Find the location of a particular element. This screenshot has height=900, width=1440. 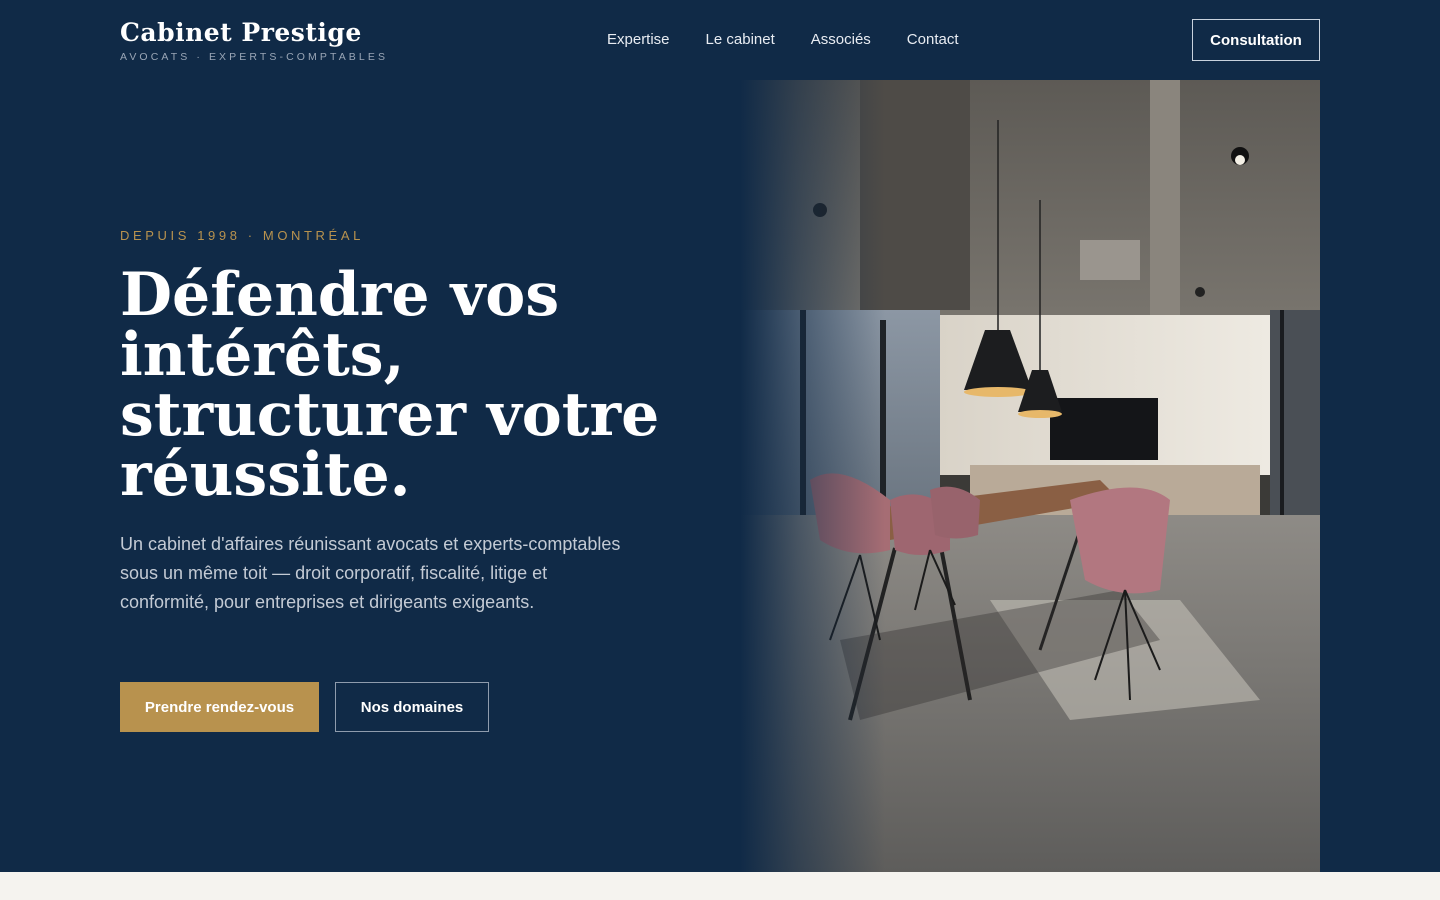

hero-eyebrow: DEPUIS 1998 · MONTRÉAL is located at coordinates (242, 235).